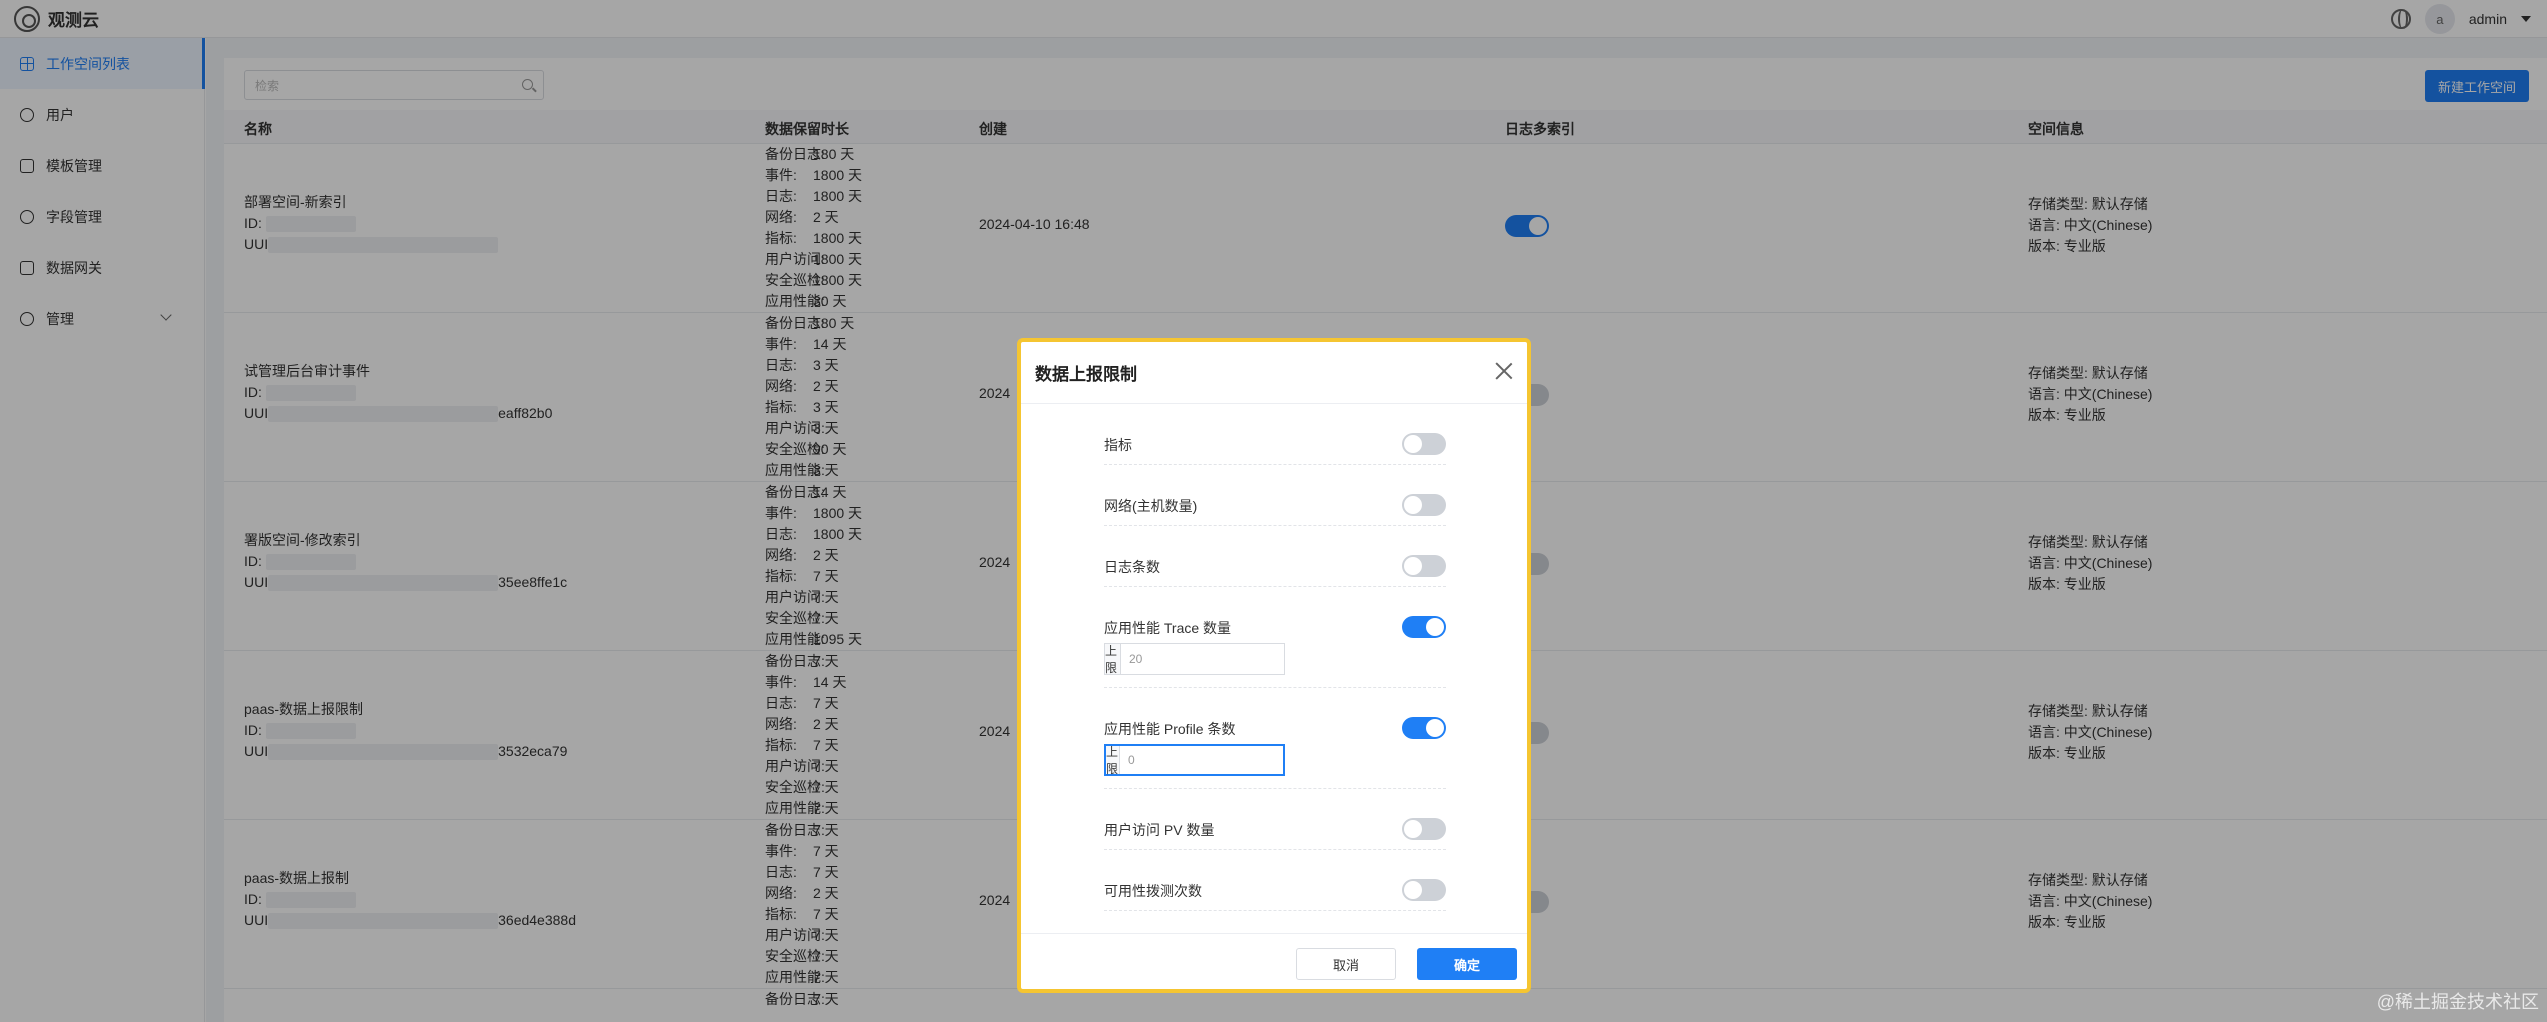 The image size is (2547, 1022). I want to click on limit-label: 应用性能 Profile 条数, so click(1170, 729).